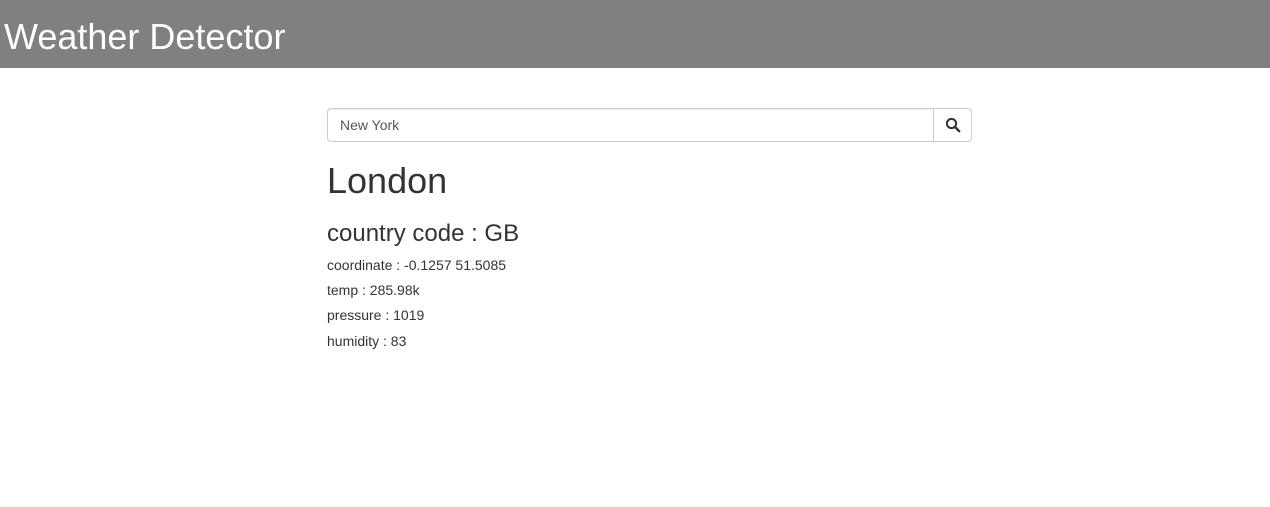  What do you see at coordinates (367, 341) in the screenshot?
I see `humidity-text: humidity : 83` at bounding box center [367, 341].